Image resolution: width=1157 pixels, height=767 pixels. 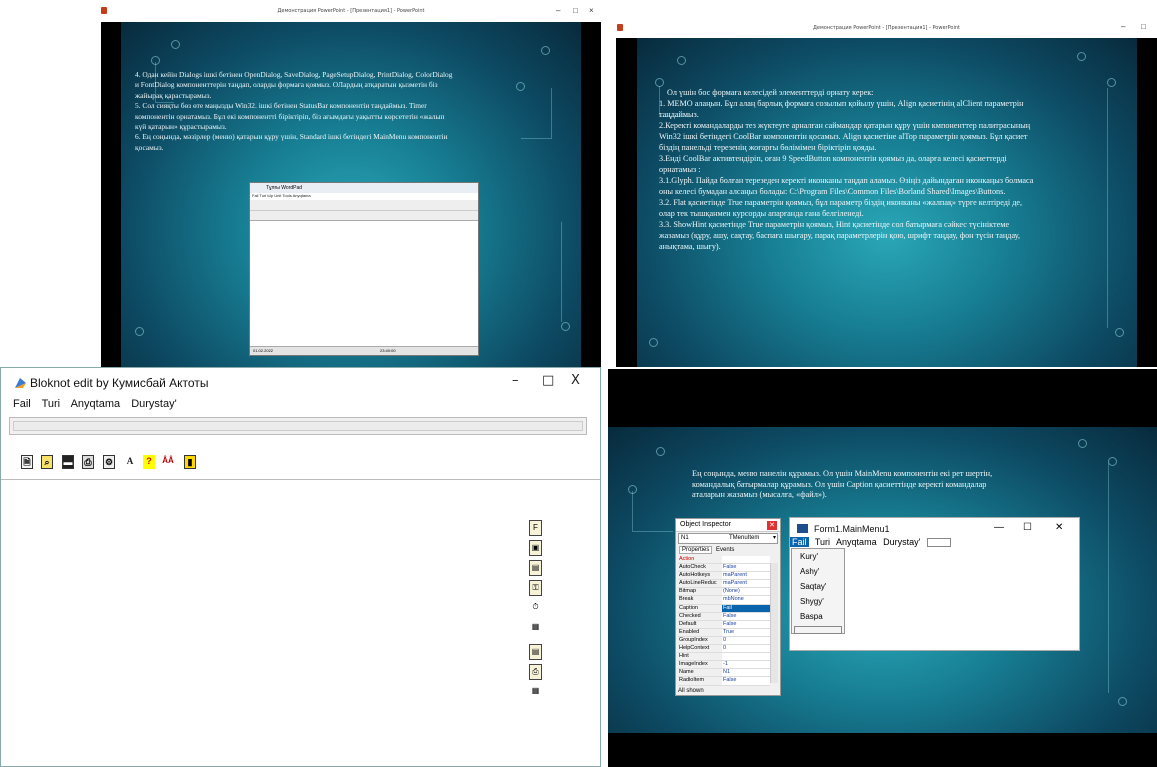 I want to click on font-color-icon: ÂÂ, so click(x=168, y=462).